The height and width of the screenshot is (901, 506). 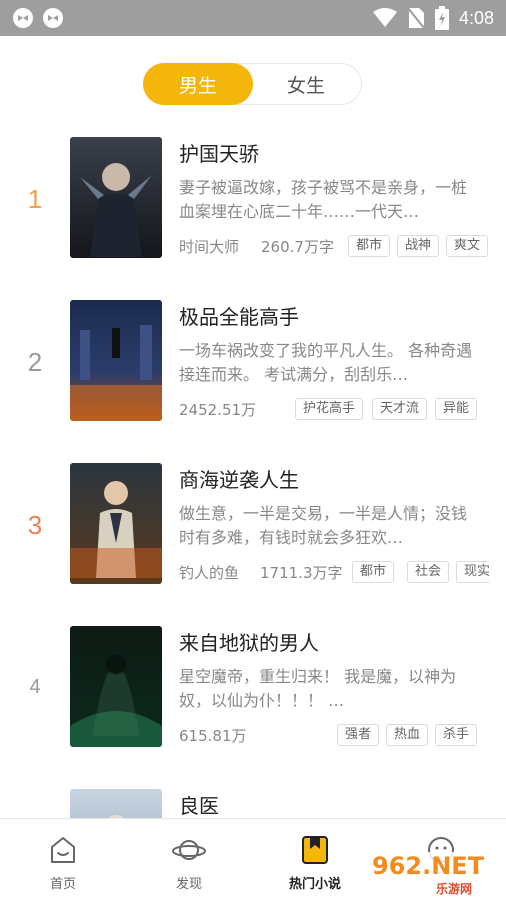 I want to click on rank-number: 4, so click(x=35, y=687).